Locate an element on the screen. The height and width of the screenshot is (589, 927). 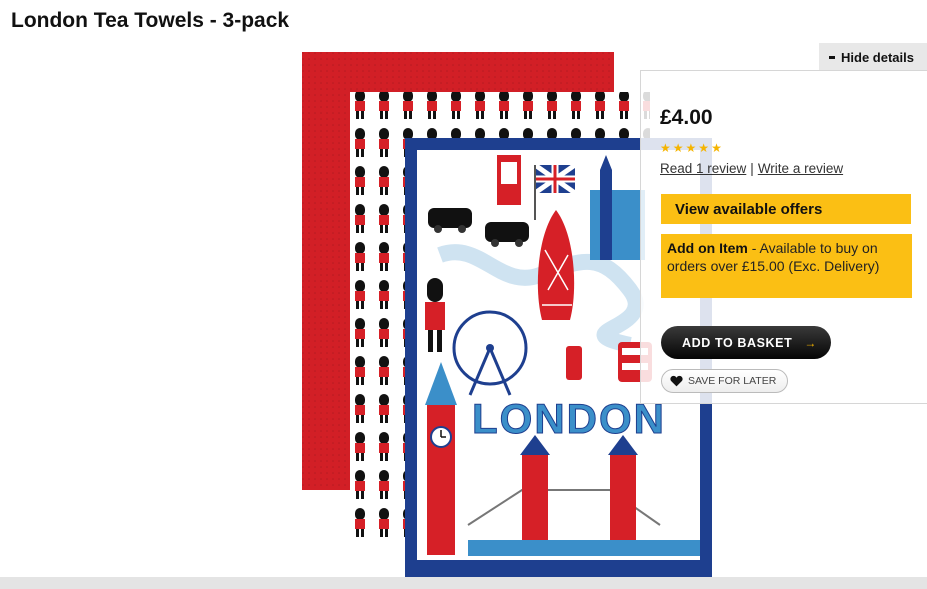
read-review-link: Read 1 review is located at coordinates (703, 168).